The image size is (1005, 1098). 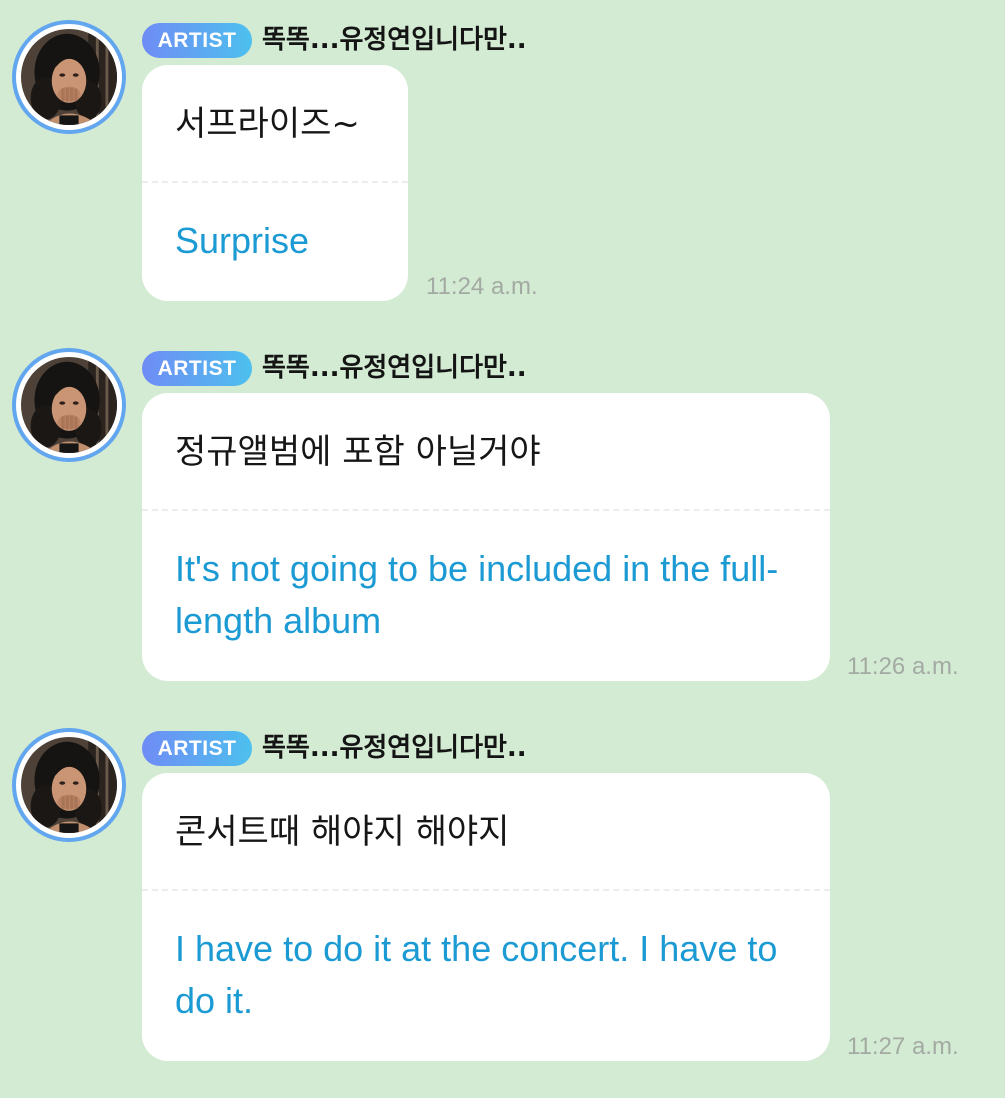 I want to click on message-timestamp: 11:27 a.m., so click(x=903, y=1046).